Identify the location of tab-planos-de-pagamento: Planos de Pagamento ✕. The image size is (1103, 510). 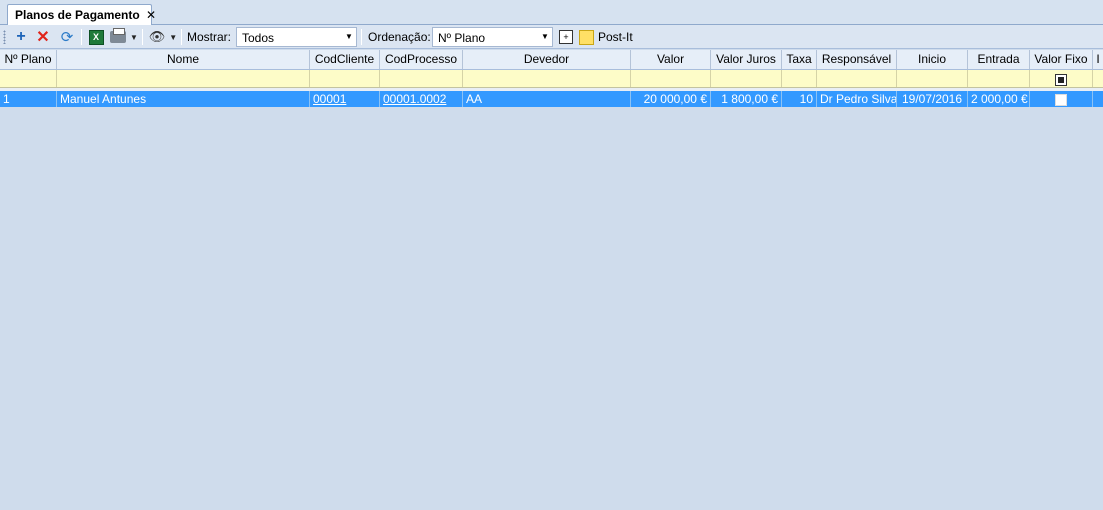
(81, 15).